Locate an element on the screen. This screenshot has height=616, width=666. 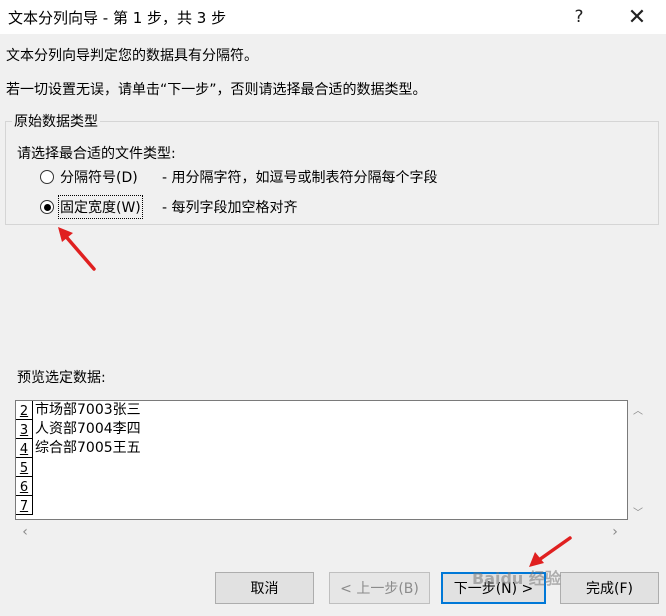
help-icon: ? is located at coordinates (579, 17).